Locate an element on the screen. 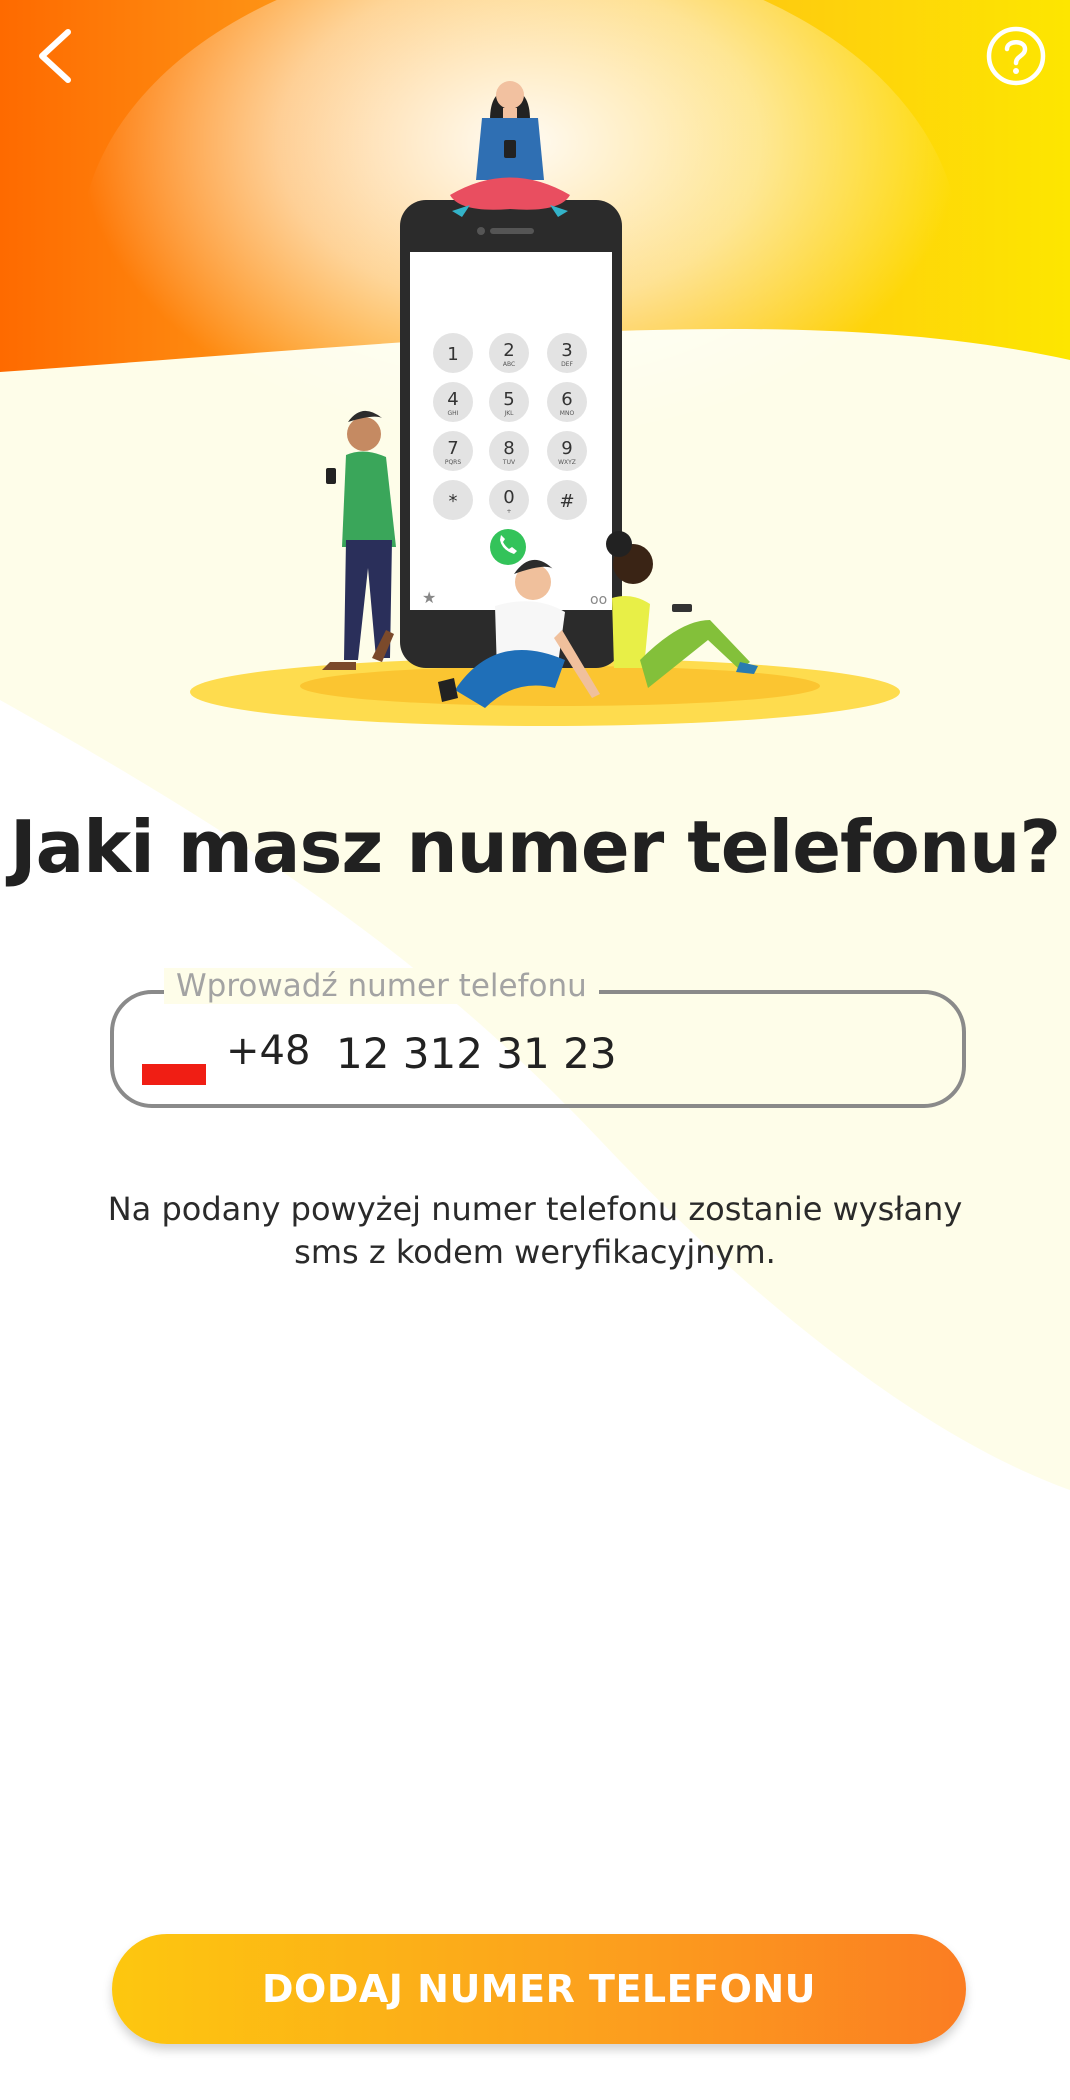 Image resolution: width=1070 pixels, height=2100 pixels. svg-text: WXYZ is located at coordinates (567, 462).